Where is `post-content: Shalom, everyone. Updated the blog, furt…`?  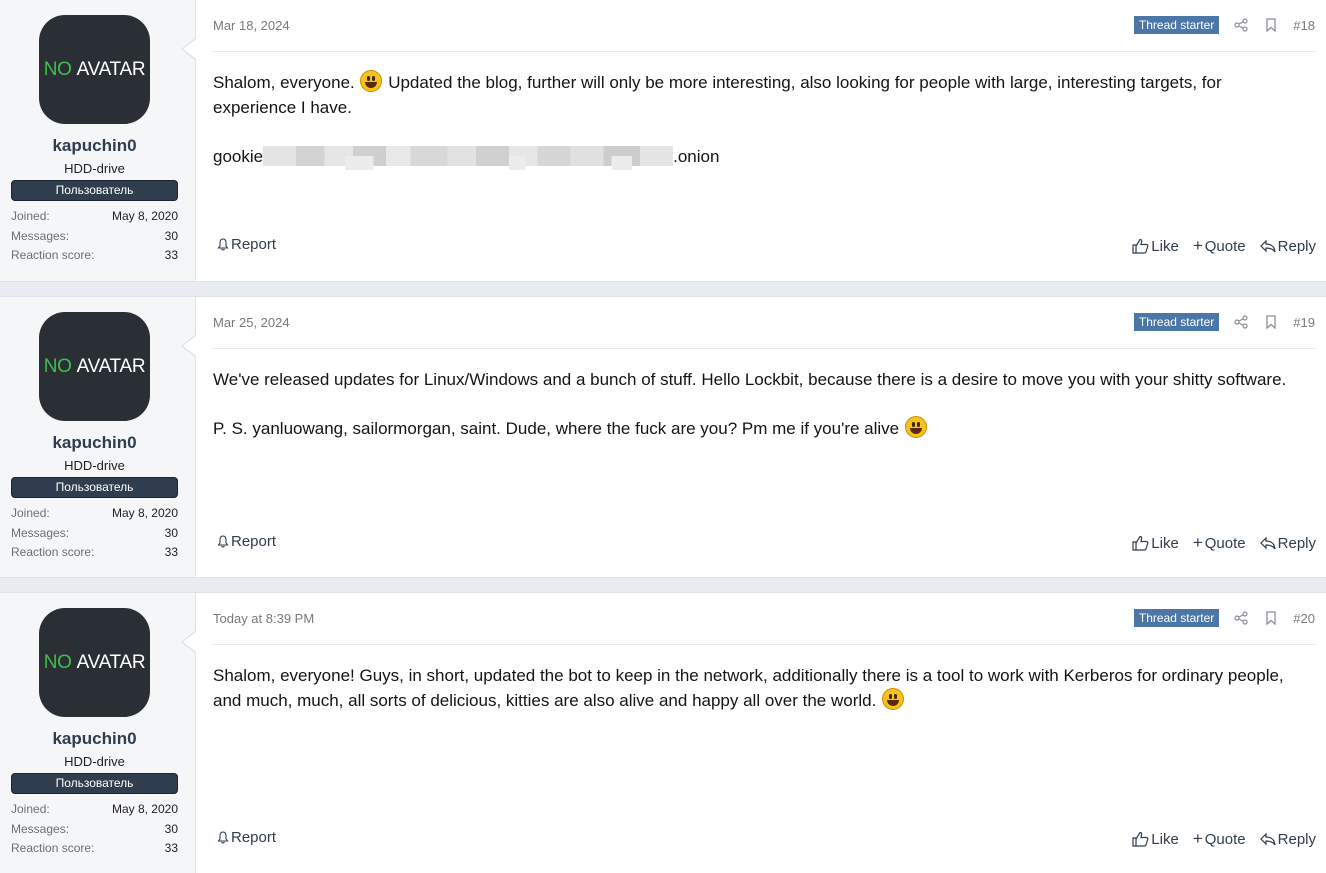 post-content: Shalom, everyone. Updated the blog, furt… is located at coordinates (759, 131).